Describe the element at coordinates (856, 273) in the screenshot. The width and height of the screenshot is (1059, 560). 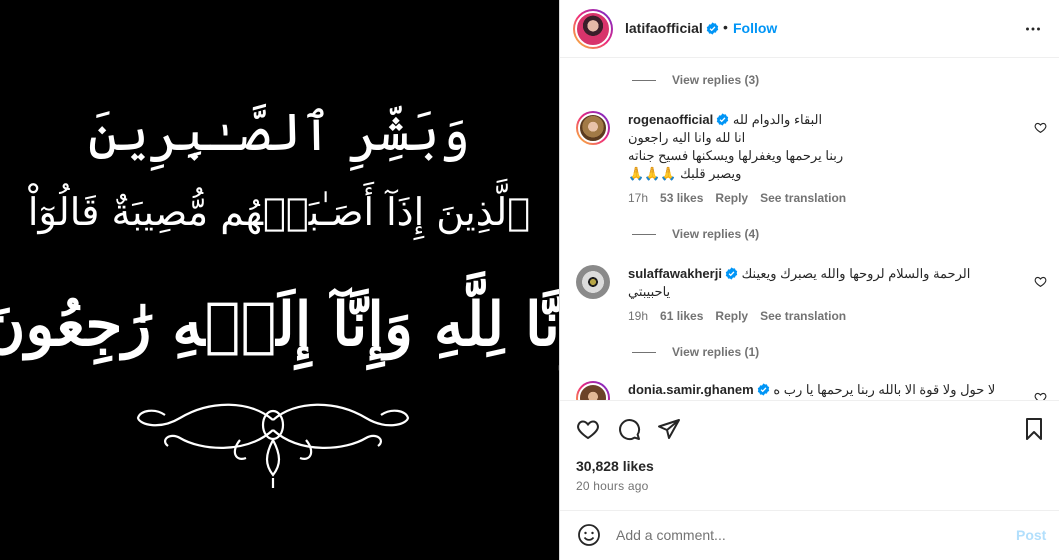
I see `comment-text-line: الرحمة والسلام لروحها والله يصبرك ويعينك` at that location.